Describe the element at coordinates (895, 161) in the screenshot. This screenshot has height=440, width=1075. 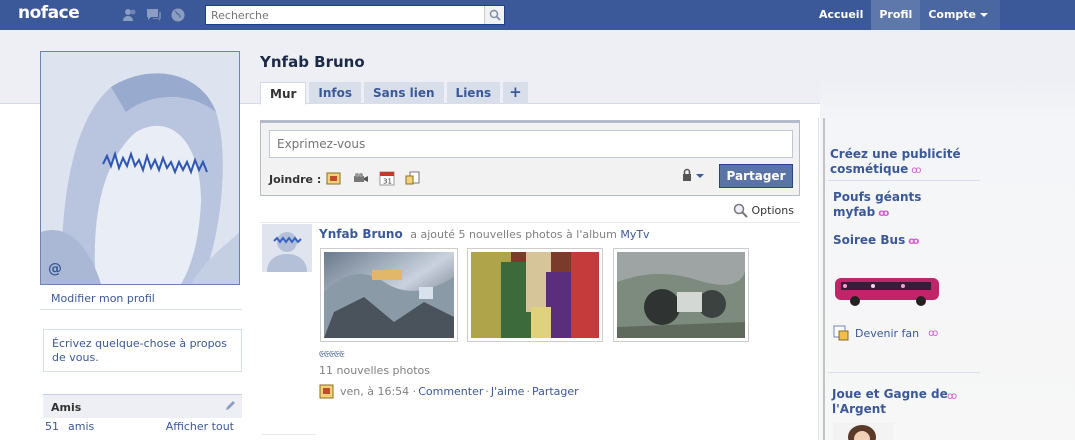
I see `create-ad-title: Créez une publicité cosmétique` at that location.